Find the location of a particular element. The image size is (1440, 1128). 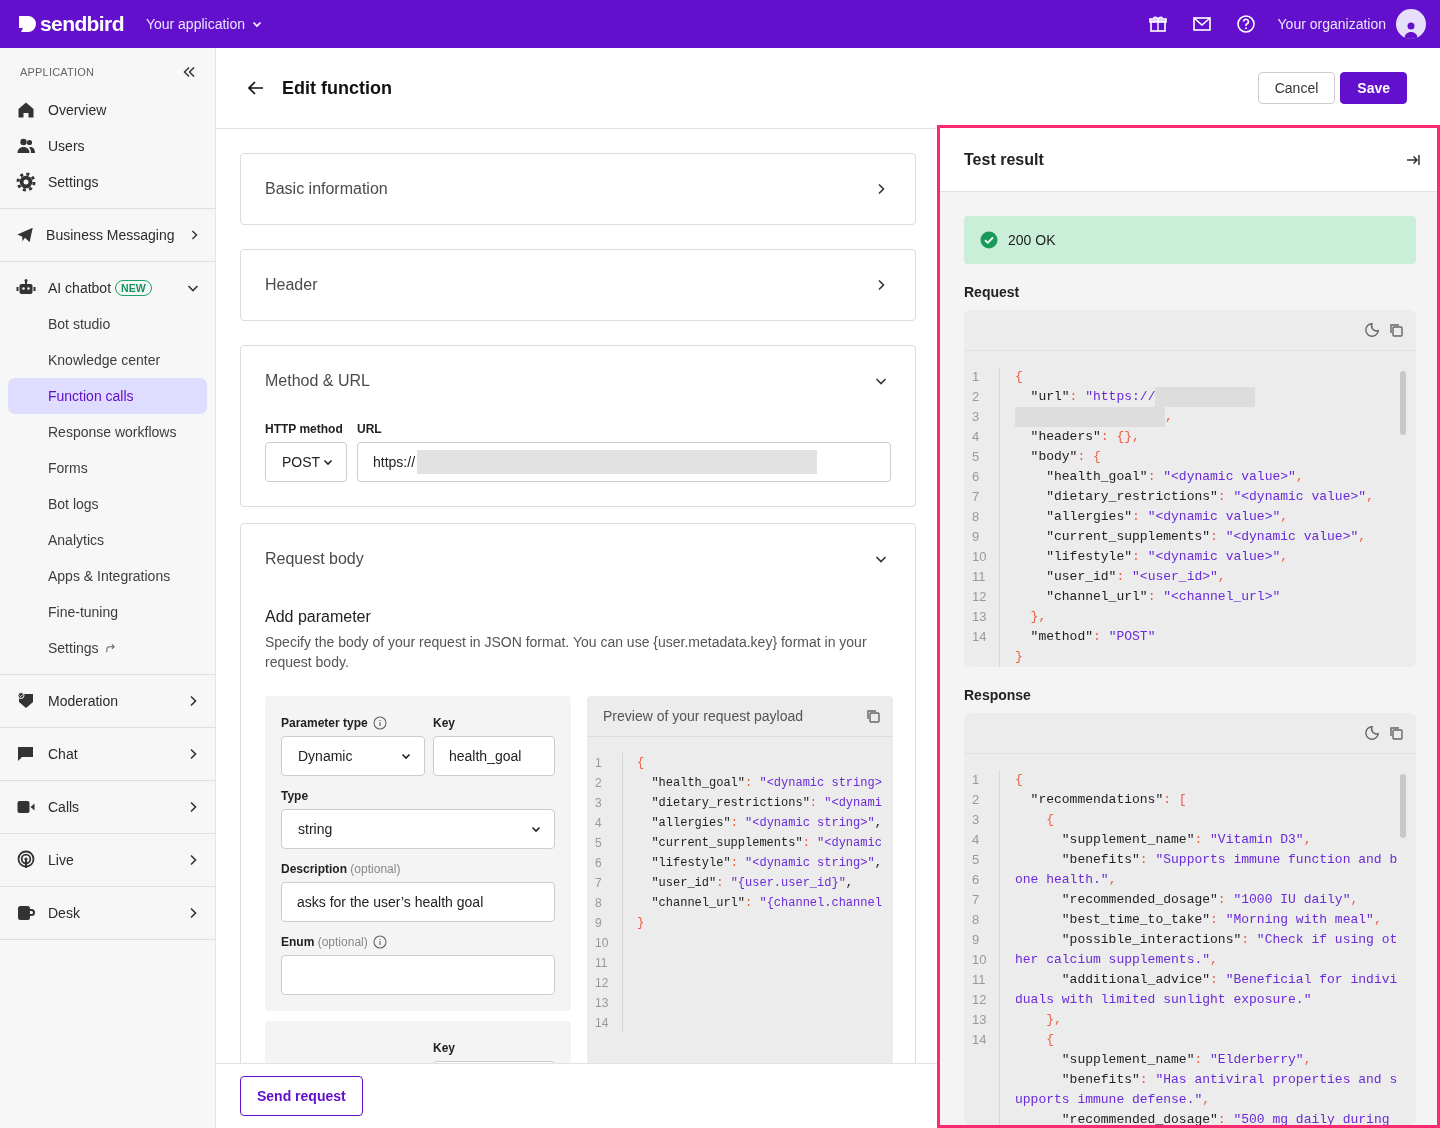

code-line: duals with limited sunlight exposure." is located at coordinates (1163, 1000).